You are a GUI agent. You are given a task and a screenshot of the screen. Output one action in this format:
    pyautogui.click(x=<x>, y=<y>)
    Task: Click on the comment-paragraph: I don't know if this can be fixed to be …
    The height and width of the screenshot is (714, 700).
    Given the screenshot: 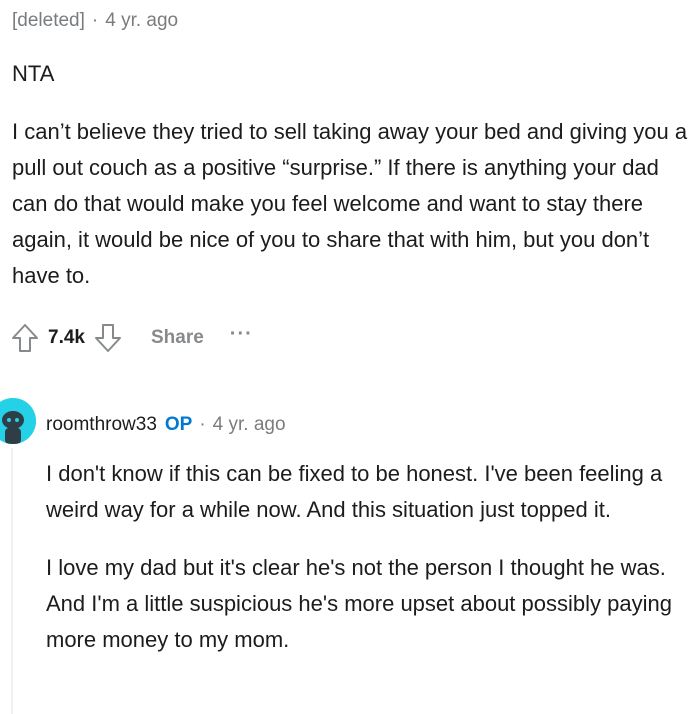 What is the action you would take?
    pyautogui.click(x=354, y=491)
    